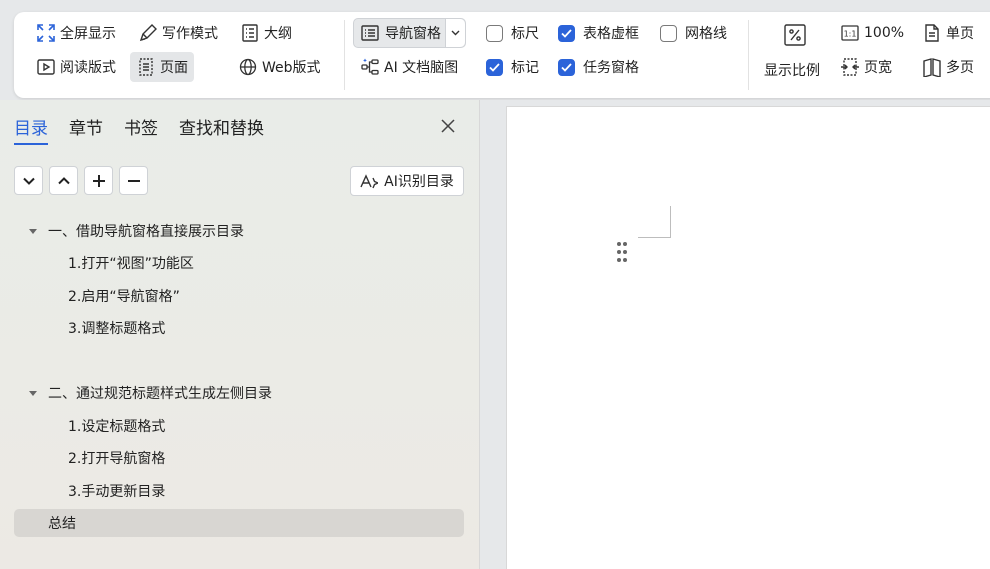 The width and height of the screenshot is (990, 569). I want to click on ai-mindmap-button: AI 文档脑图, so click(409, 67).